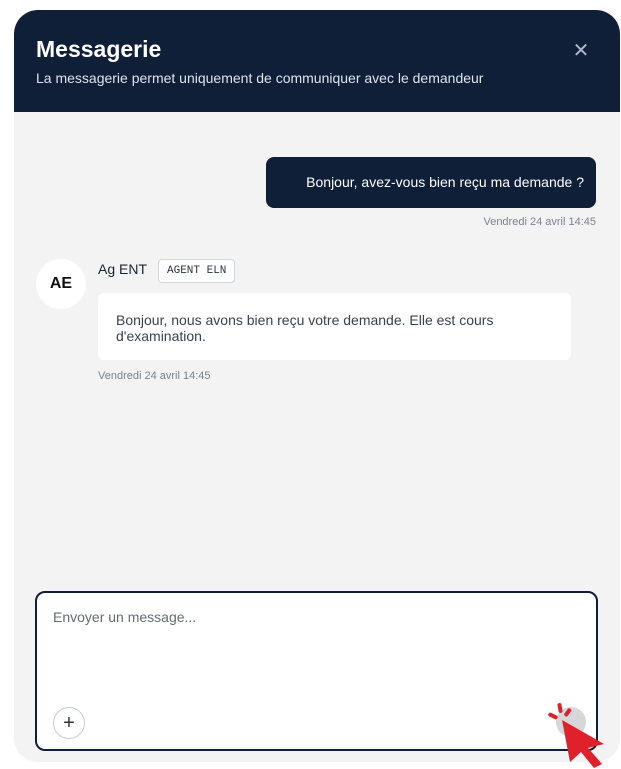 The image size is (621, 769). I want to click on role-badge: AGENT ELN, so click(197, 271).